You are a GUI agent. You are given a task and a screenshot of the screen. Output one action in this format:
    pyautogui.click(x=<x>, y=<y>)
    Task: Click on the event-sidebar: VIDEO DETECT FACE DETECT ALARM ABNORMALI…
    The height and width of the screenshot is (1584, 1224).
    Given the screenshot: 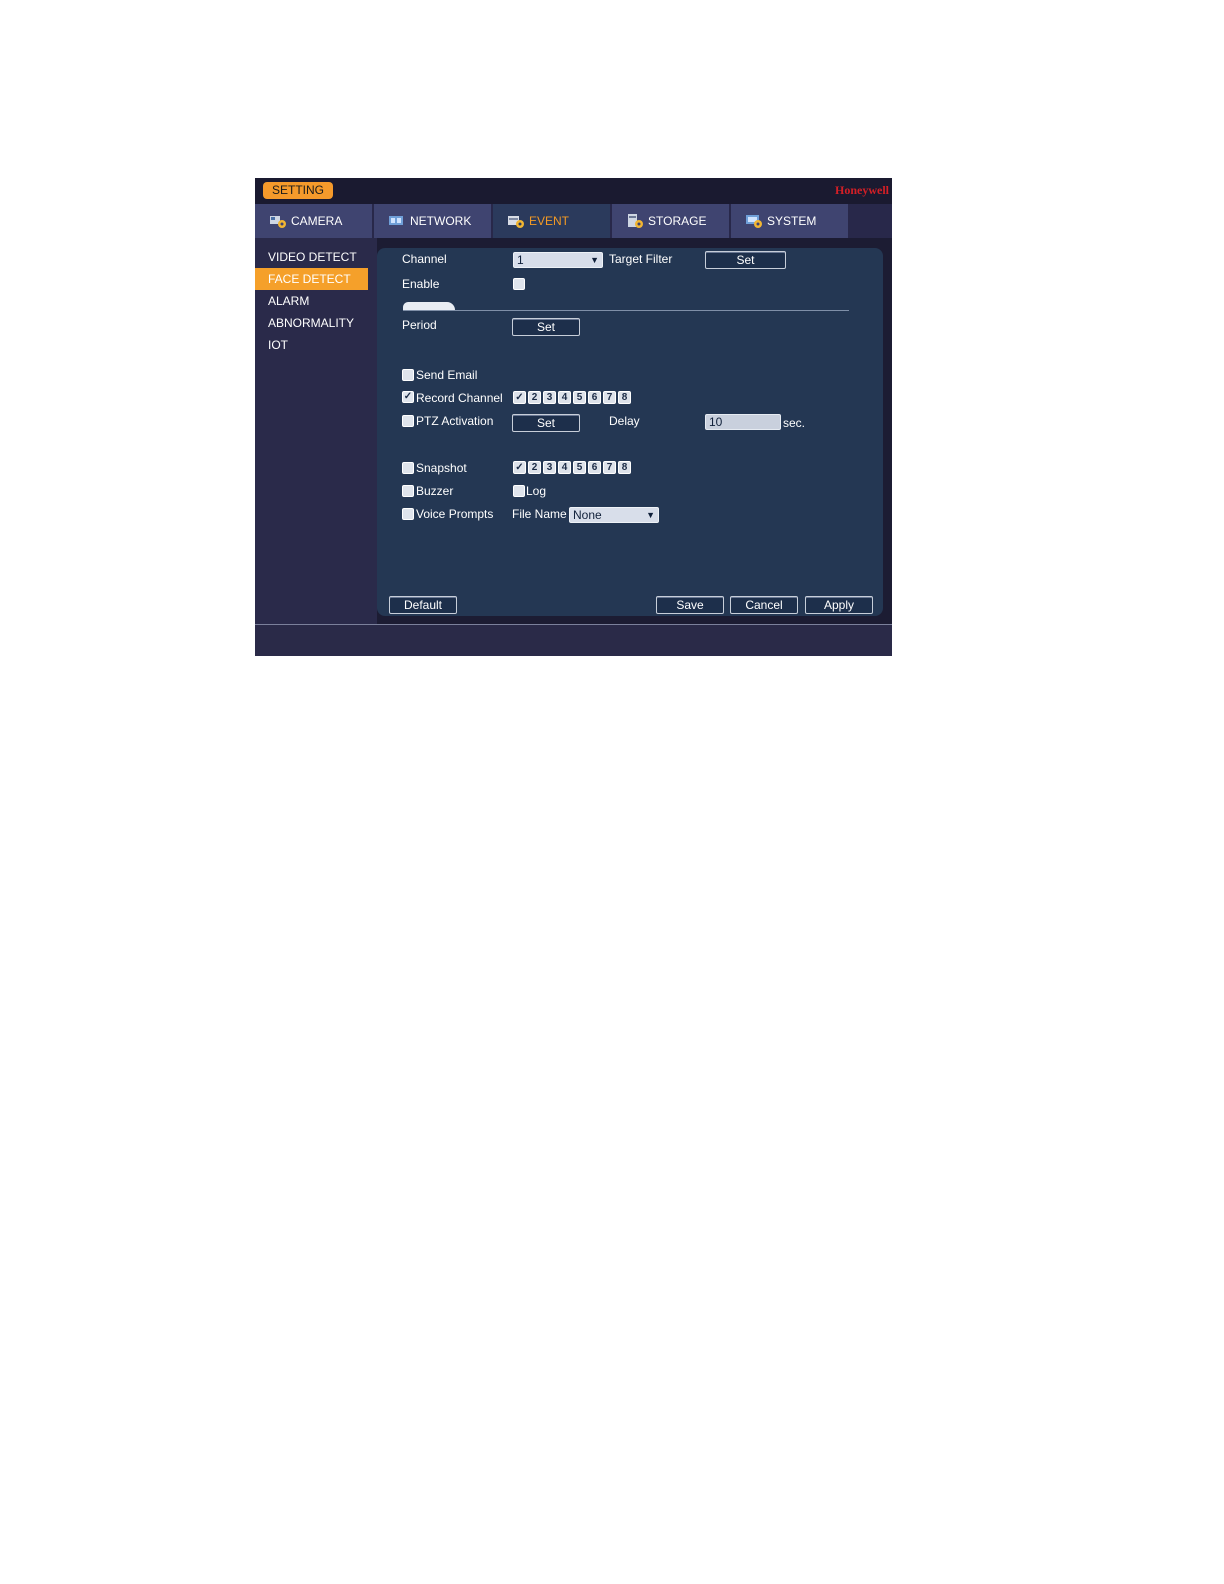 What is the action you would take?
    pyautogui.click(x=316, y=431)
    